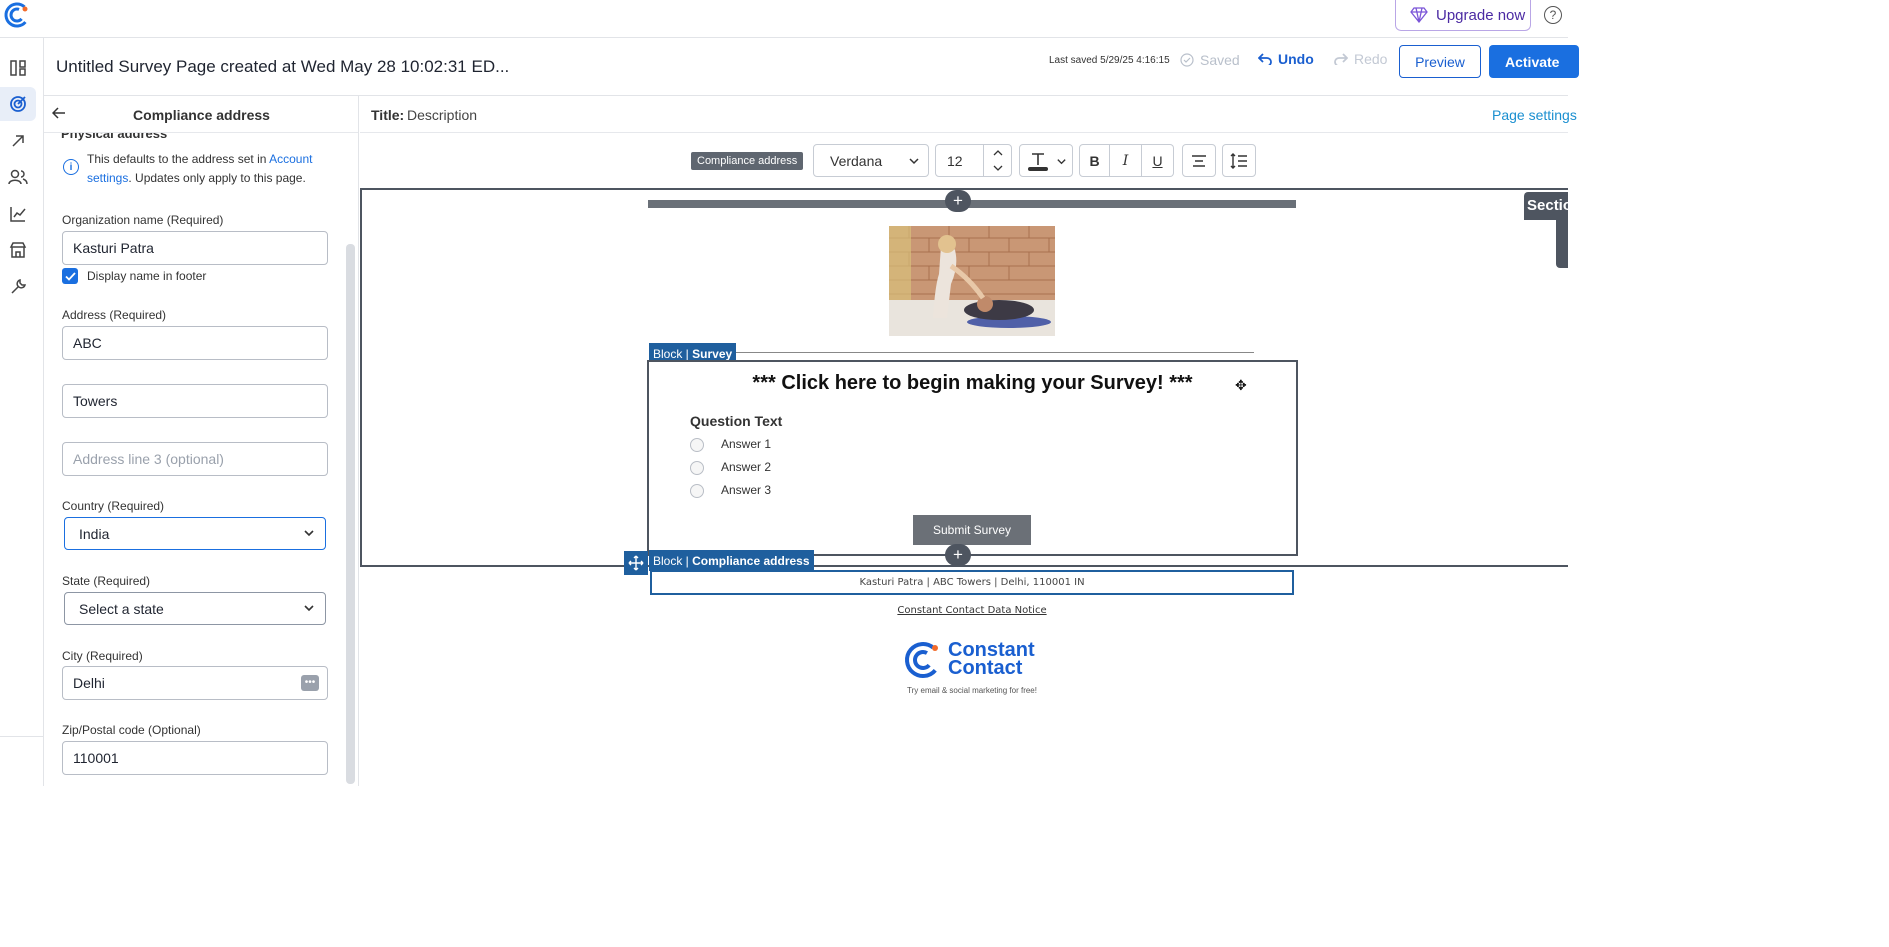 The width and height of the screenshot is (1889, 947). What do you see at coordinates (106, 581) in the screenshot?
I see `state-label: State (Required)` at bounding box center [106, 581].